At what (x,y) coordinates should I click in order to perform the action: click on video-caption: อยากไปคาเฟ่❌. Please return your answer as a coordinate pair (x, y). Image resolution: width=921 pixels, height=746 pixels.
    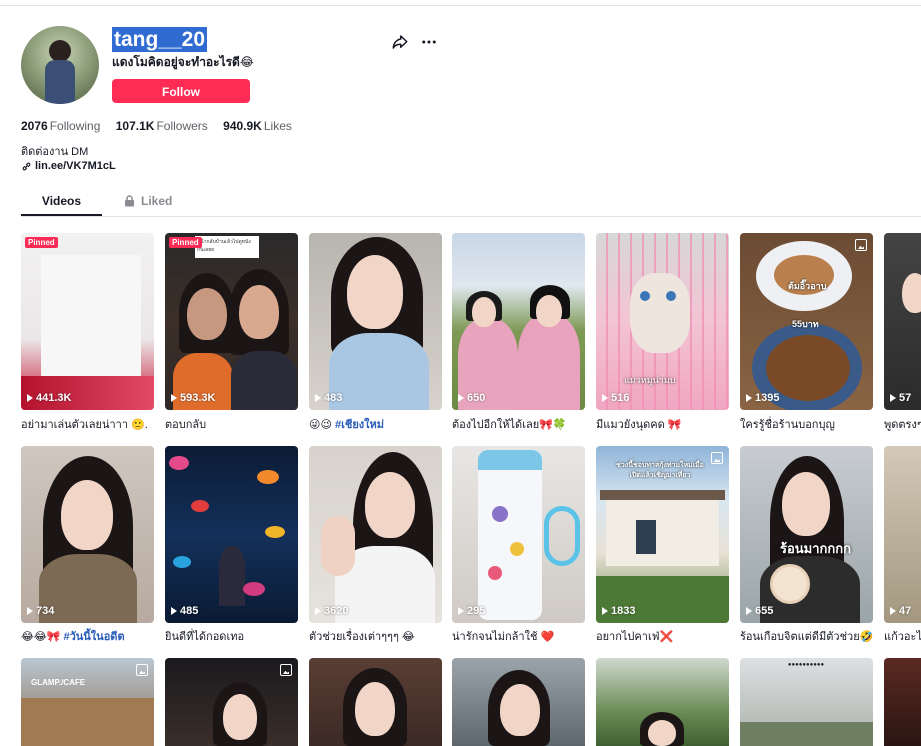
    Looking at the image, I should click on (662, 636).